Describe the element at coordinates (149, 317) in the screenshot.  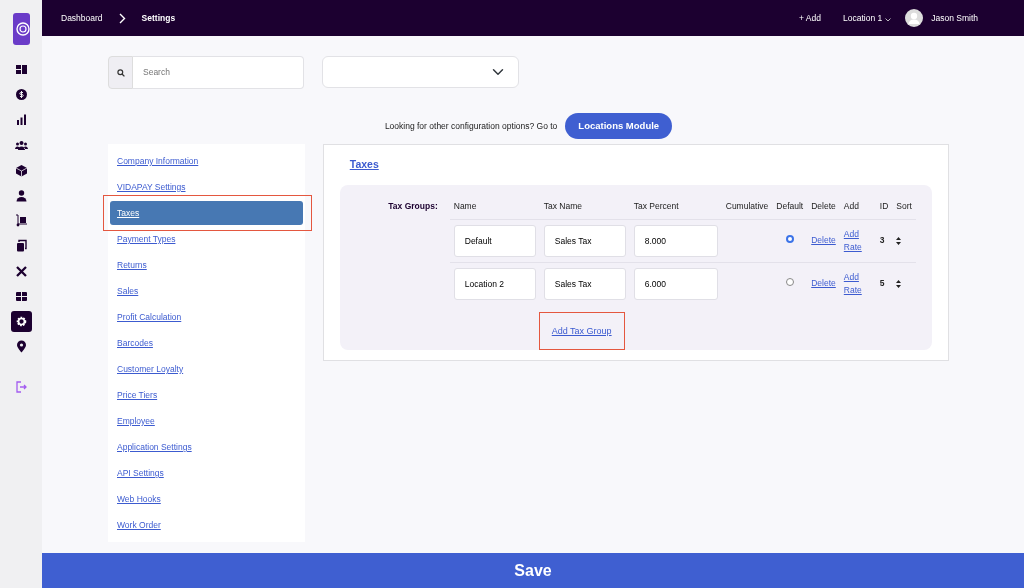
I see `settings-nav-link: Profit Calculation` at that location.